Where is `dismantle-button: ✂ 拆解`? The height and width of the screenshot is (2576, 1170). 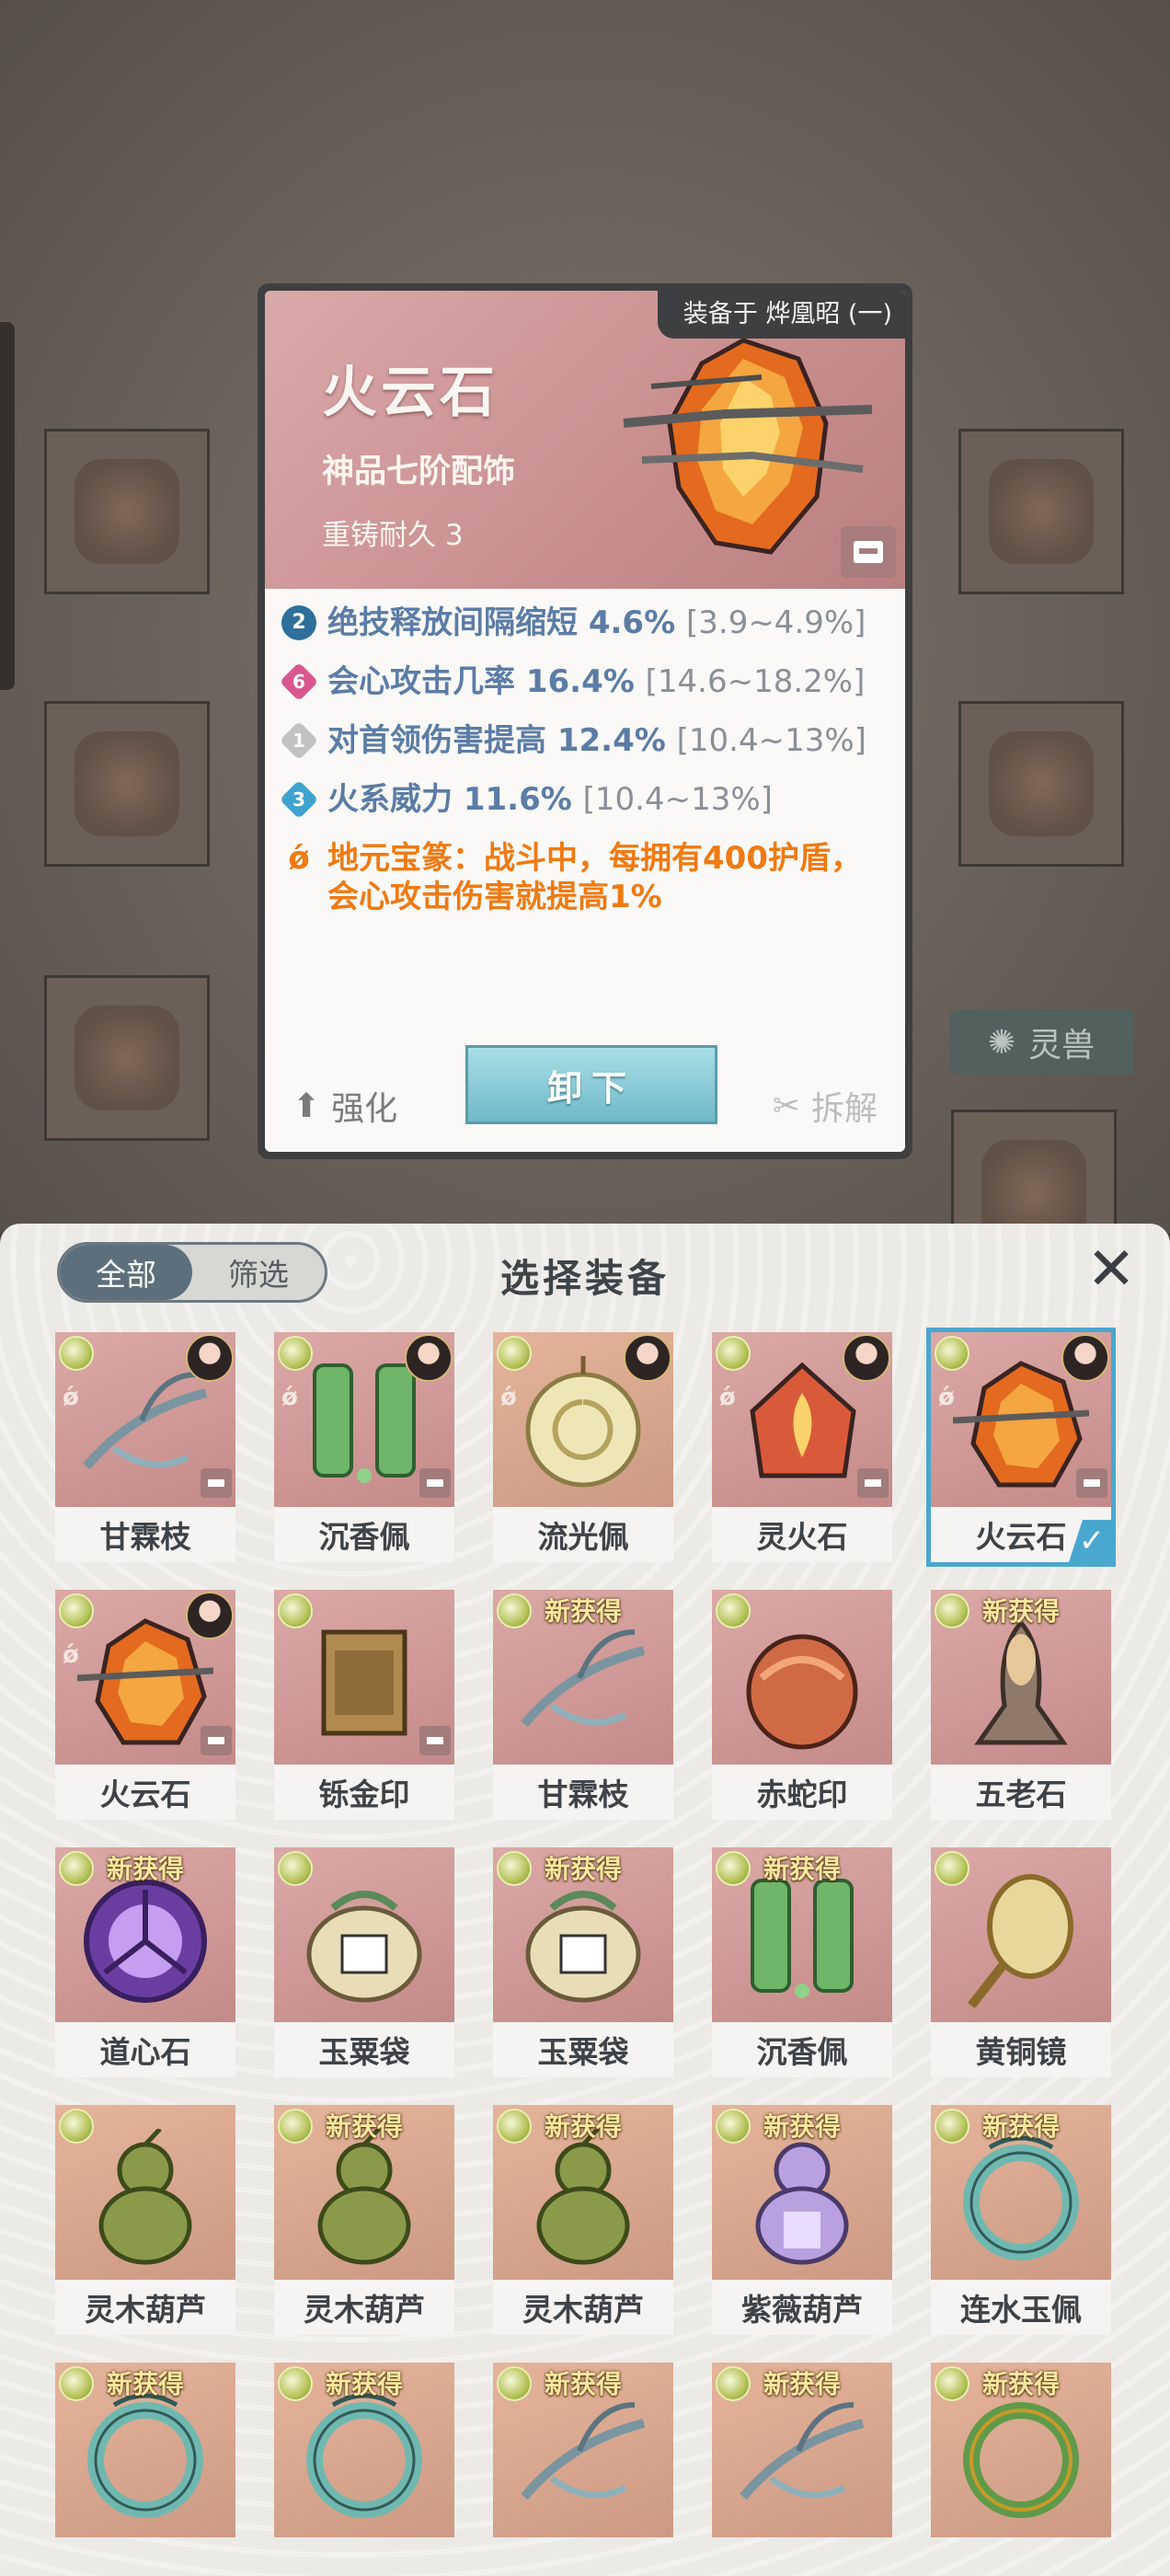
dismantle-button: ✂ 拆解 is located at coordinates (825, 1106).